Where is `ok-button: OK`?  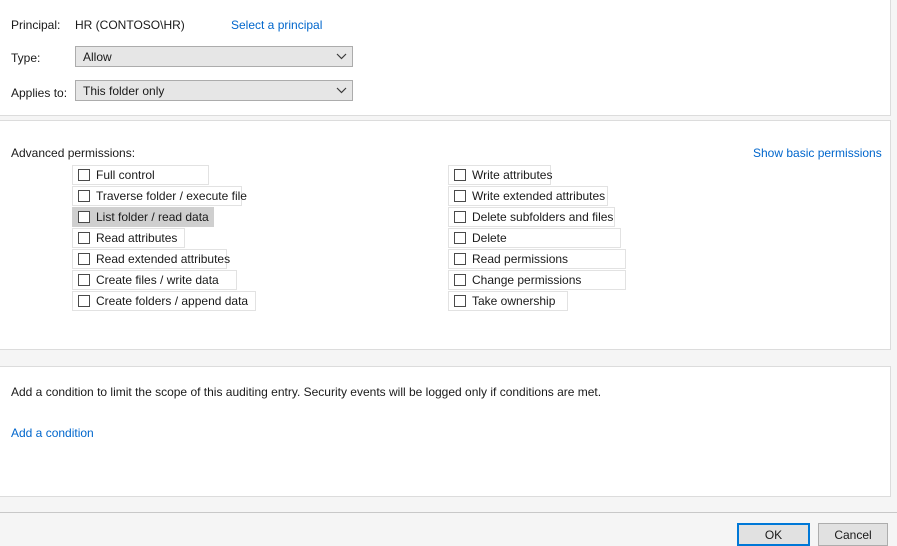 ok-button: OK is located at coordinates (773, 534).